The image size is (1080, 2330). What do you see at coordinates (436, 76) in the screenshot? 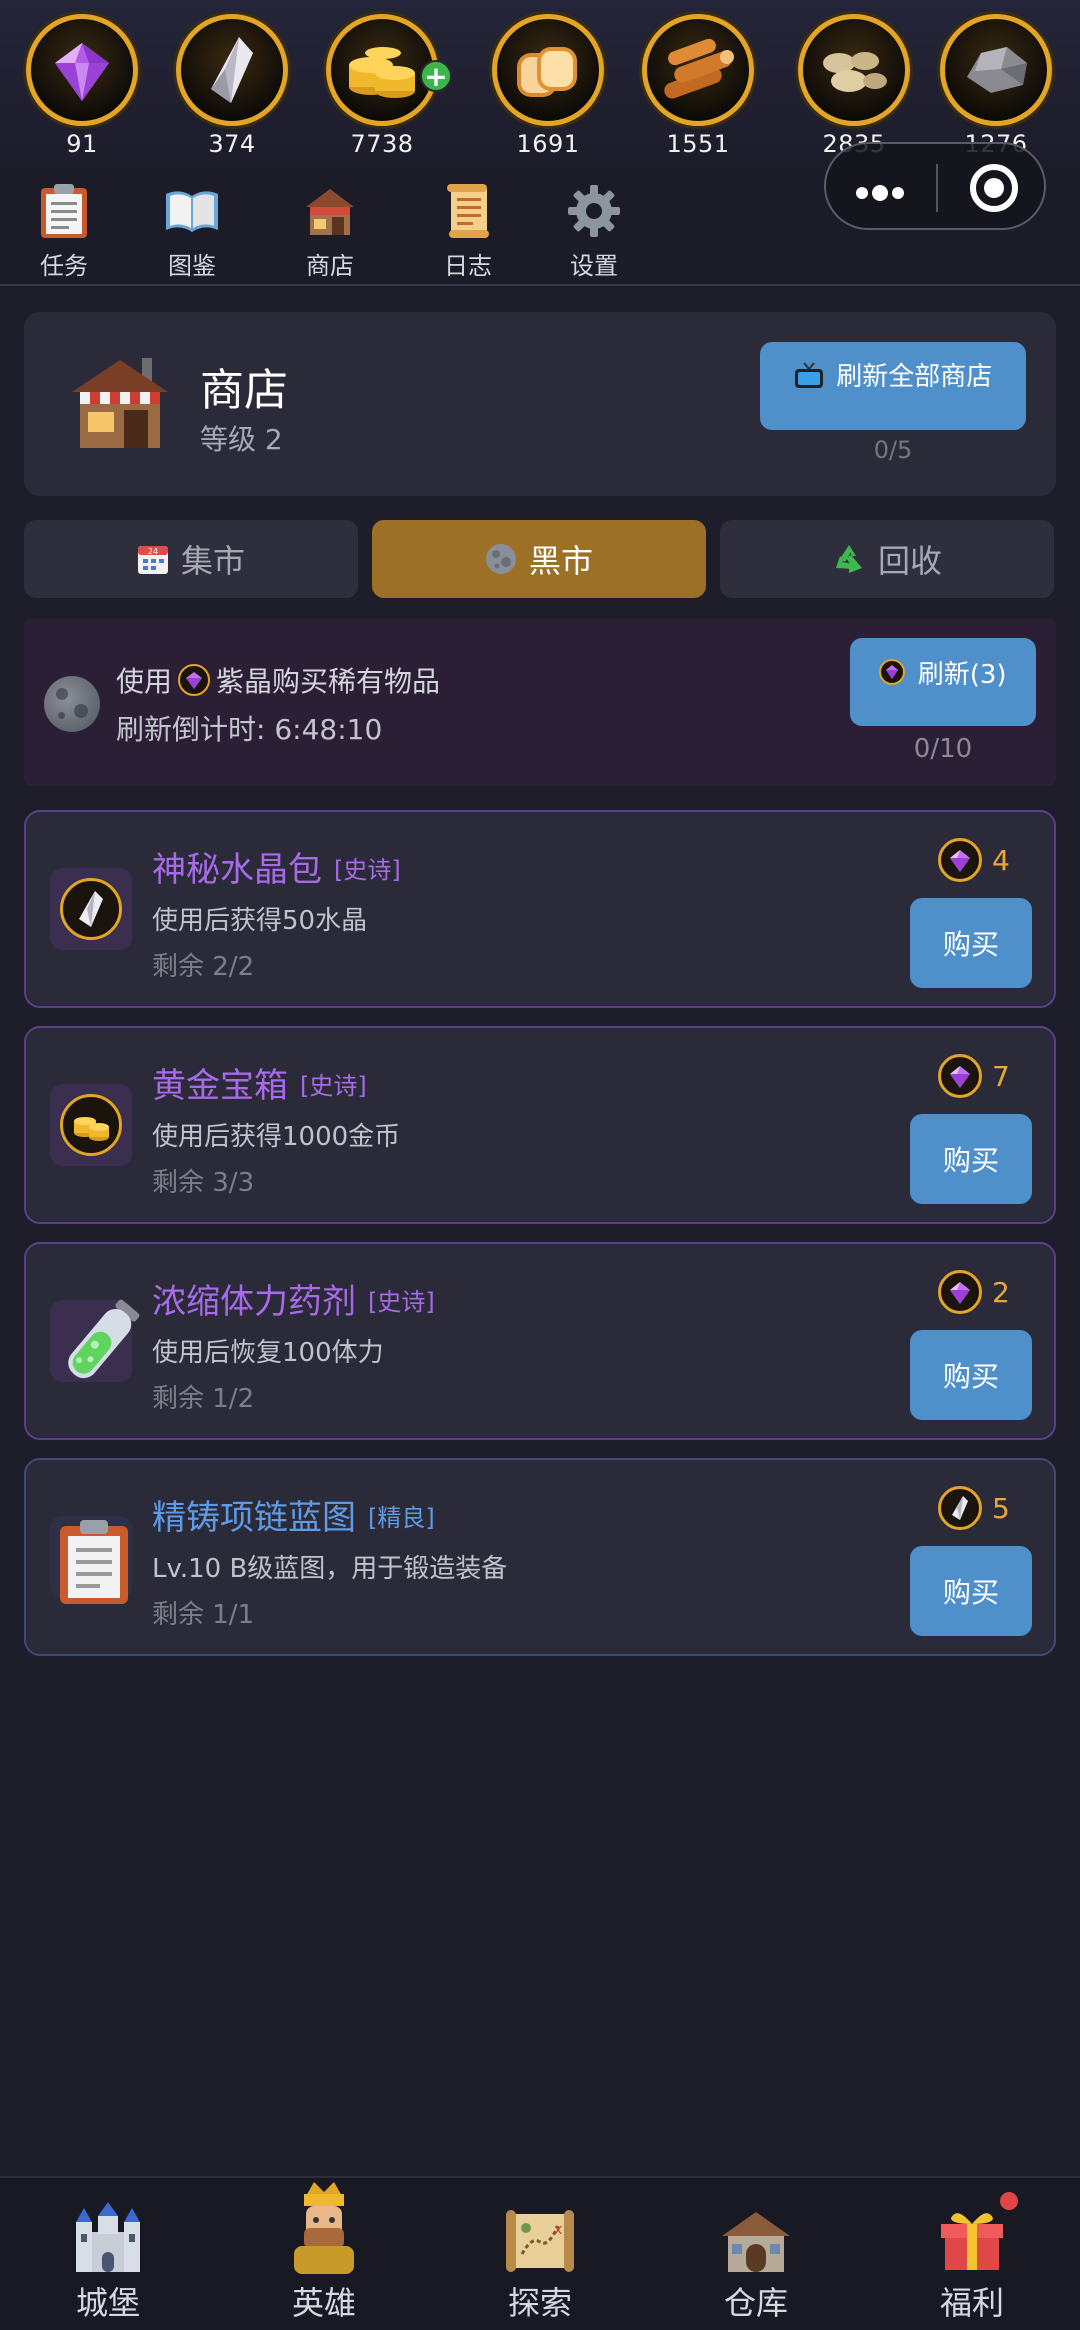
I see `add-gold-button: +` at bounding box center [436, 76].